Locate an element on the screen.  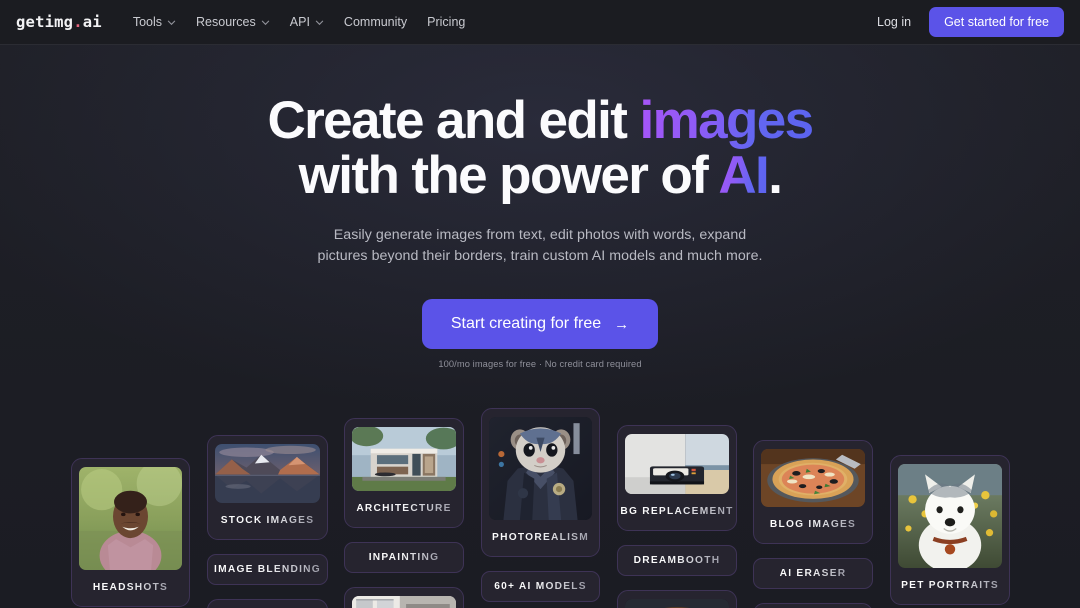
feature-card-label: PET PORTRAITS is located at coordinates (950, 586).